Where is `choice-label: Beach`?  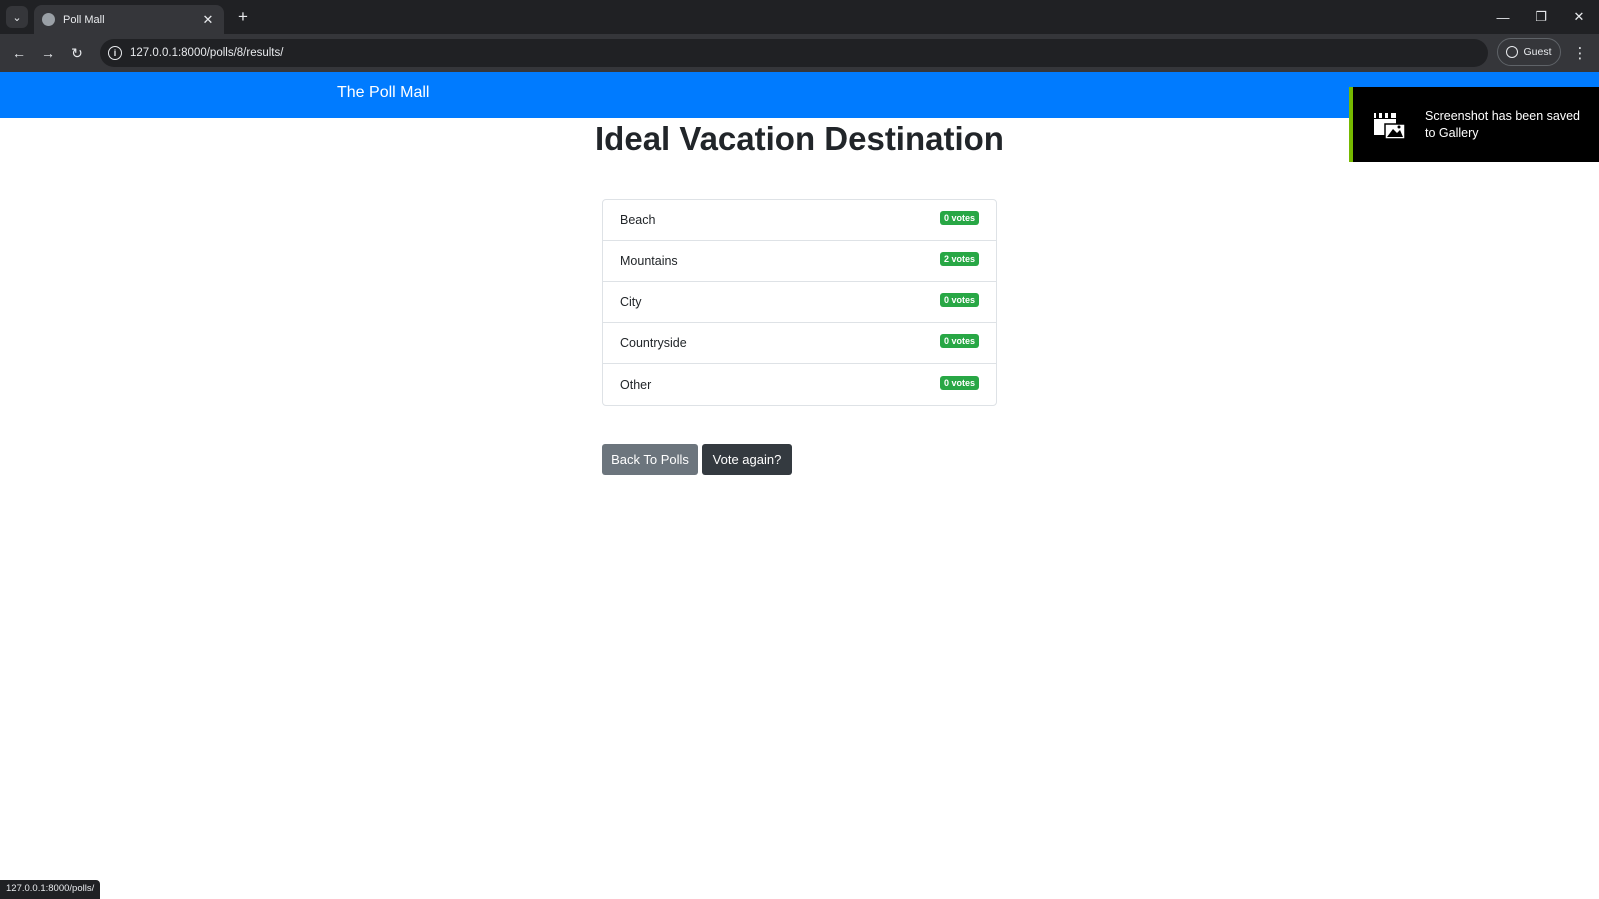 choice-label: Beach is located at coordinates (638, 220).